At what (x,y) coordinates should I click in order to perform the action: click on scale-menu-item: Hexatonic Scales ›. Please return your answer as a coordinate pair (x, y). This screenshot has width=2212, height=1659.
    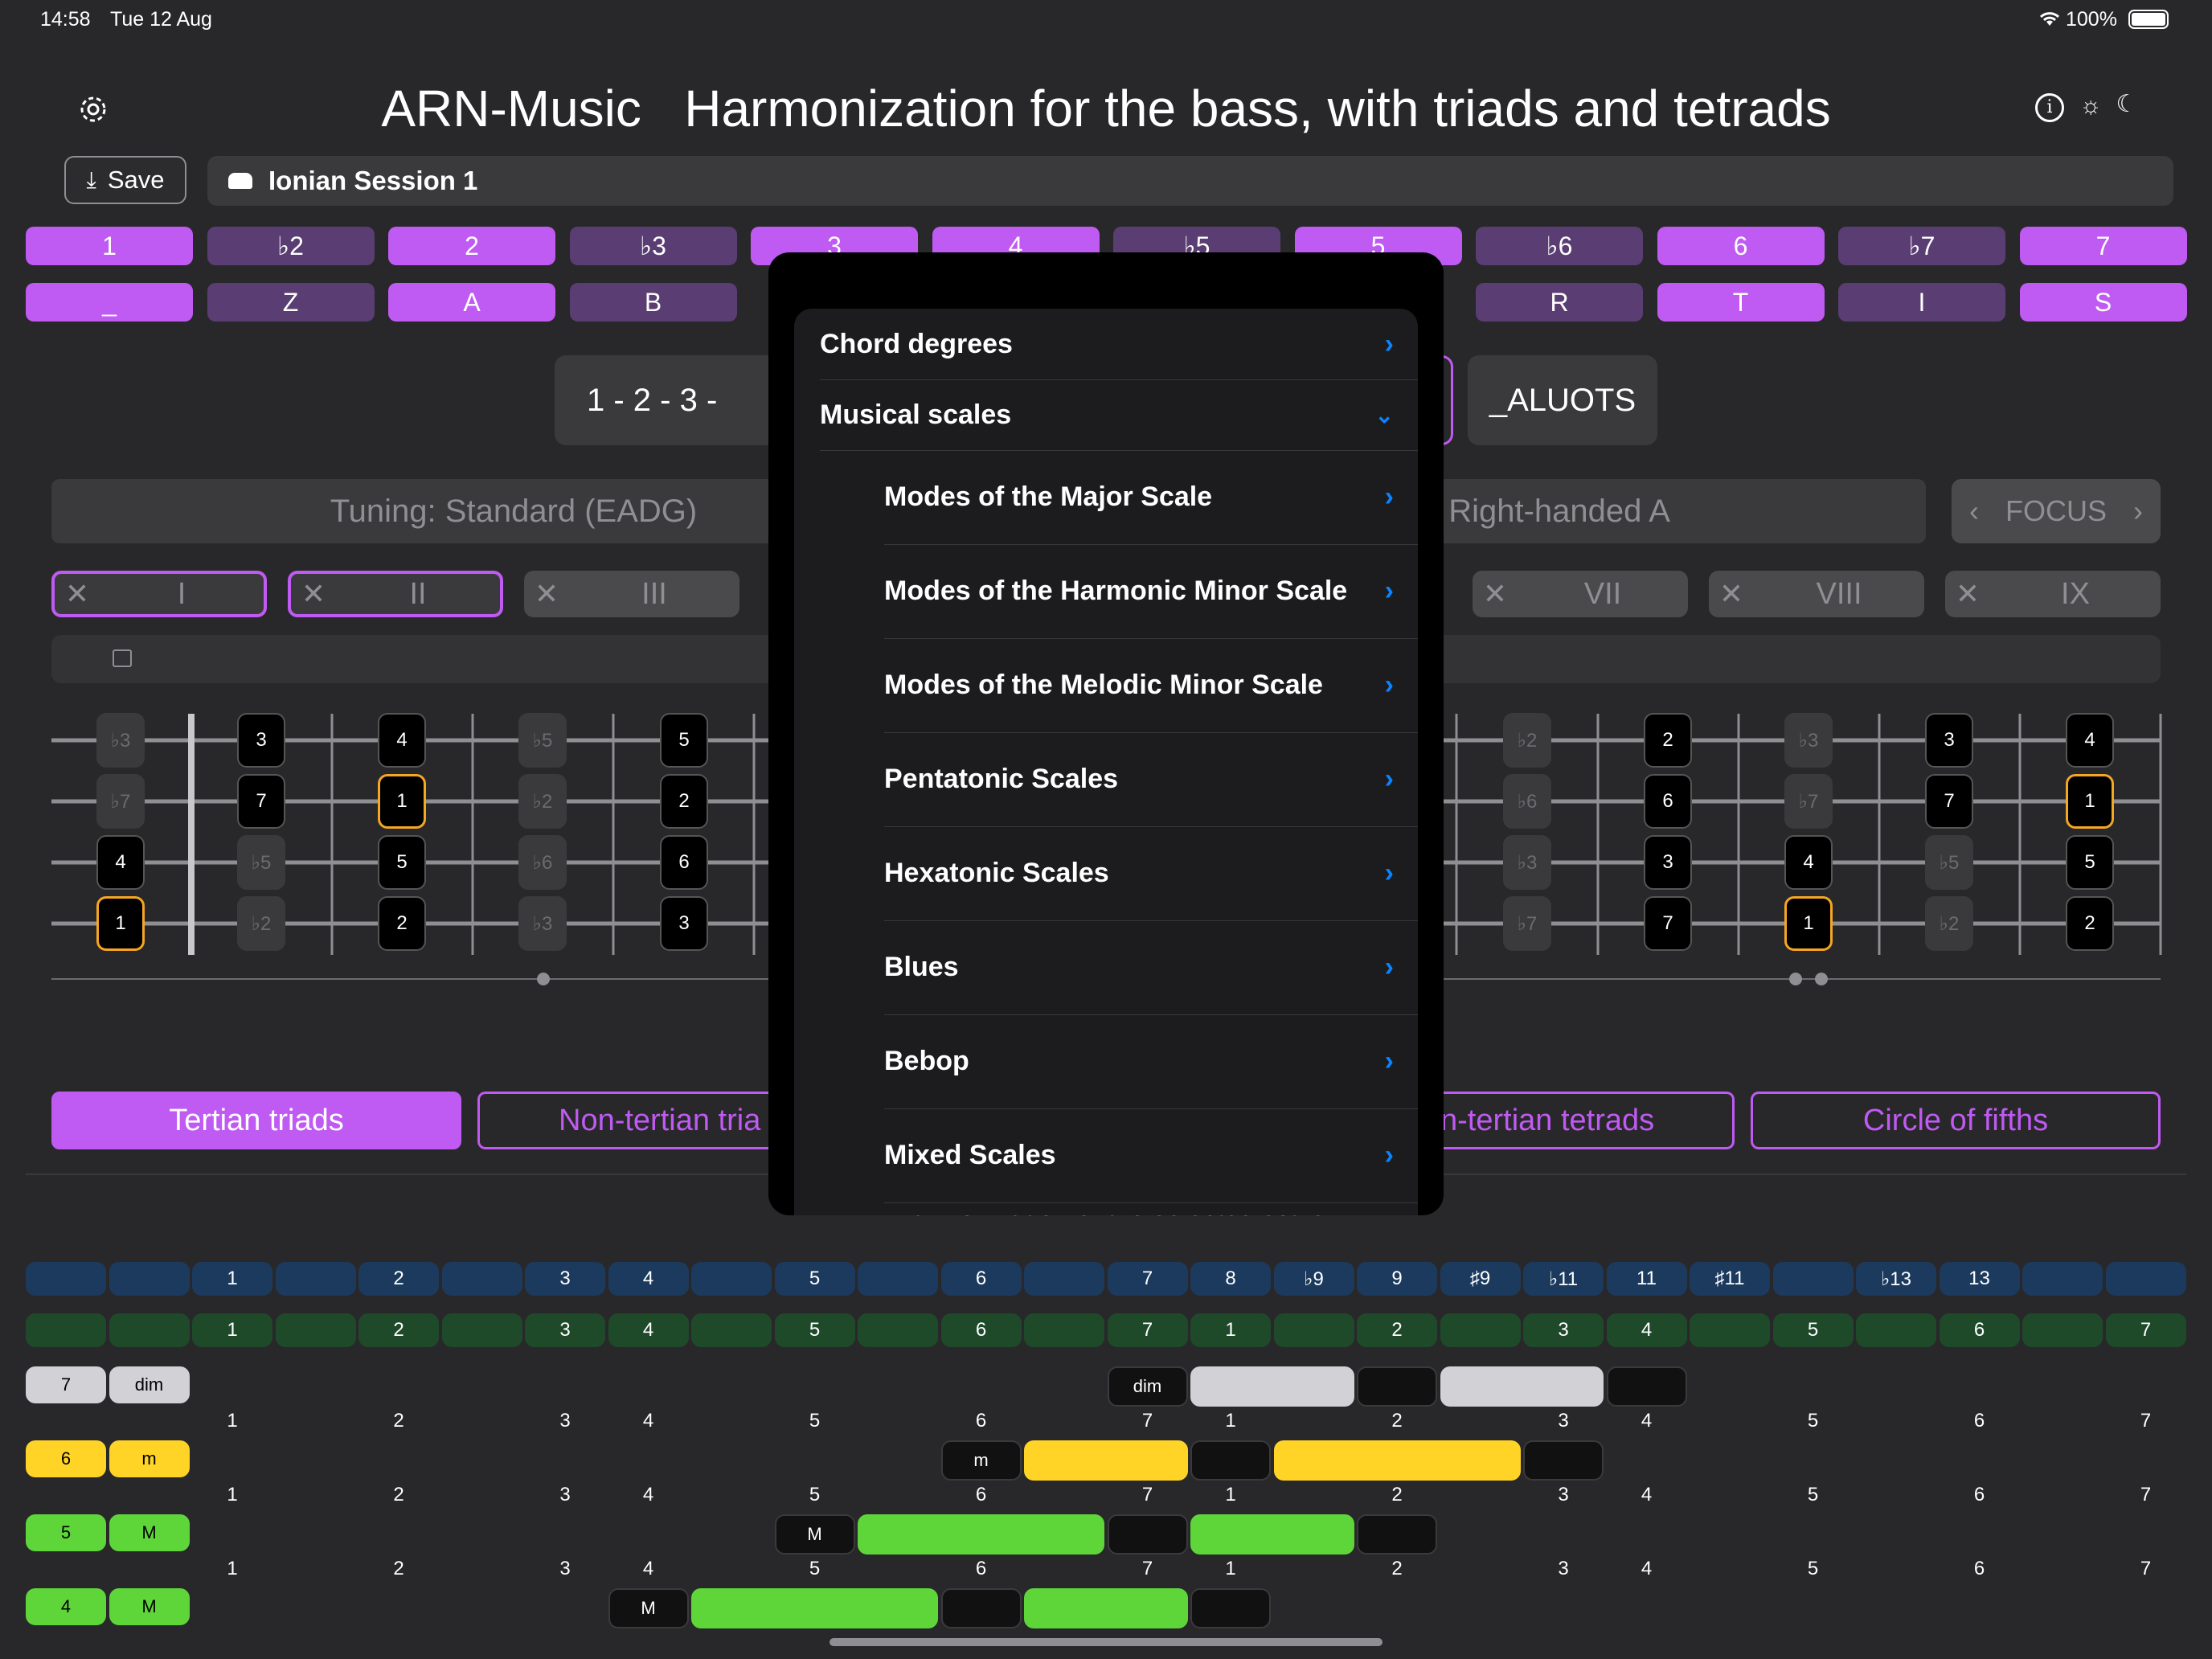
    Looking at the image, I should click on (1151, 873).